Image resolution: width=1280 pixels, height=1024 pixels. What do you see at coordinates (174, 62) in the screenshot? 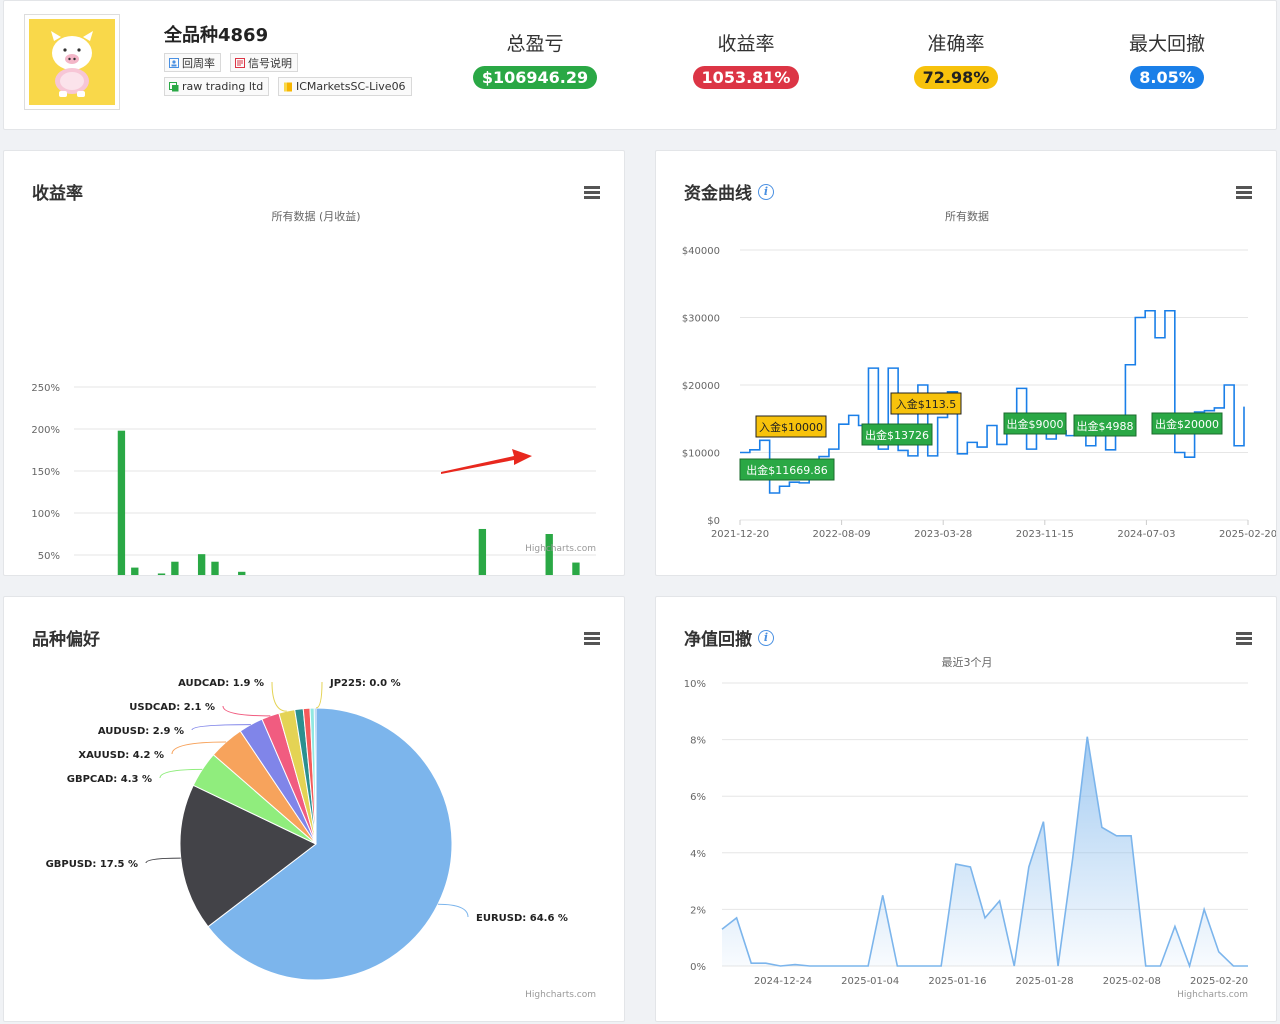
I see `user-card-icon` at bounding box center [174, 62].